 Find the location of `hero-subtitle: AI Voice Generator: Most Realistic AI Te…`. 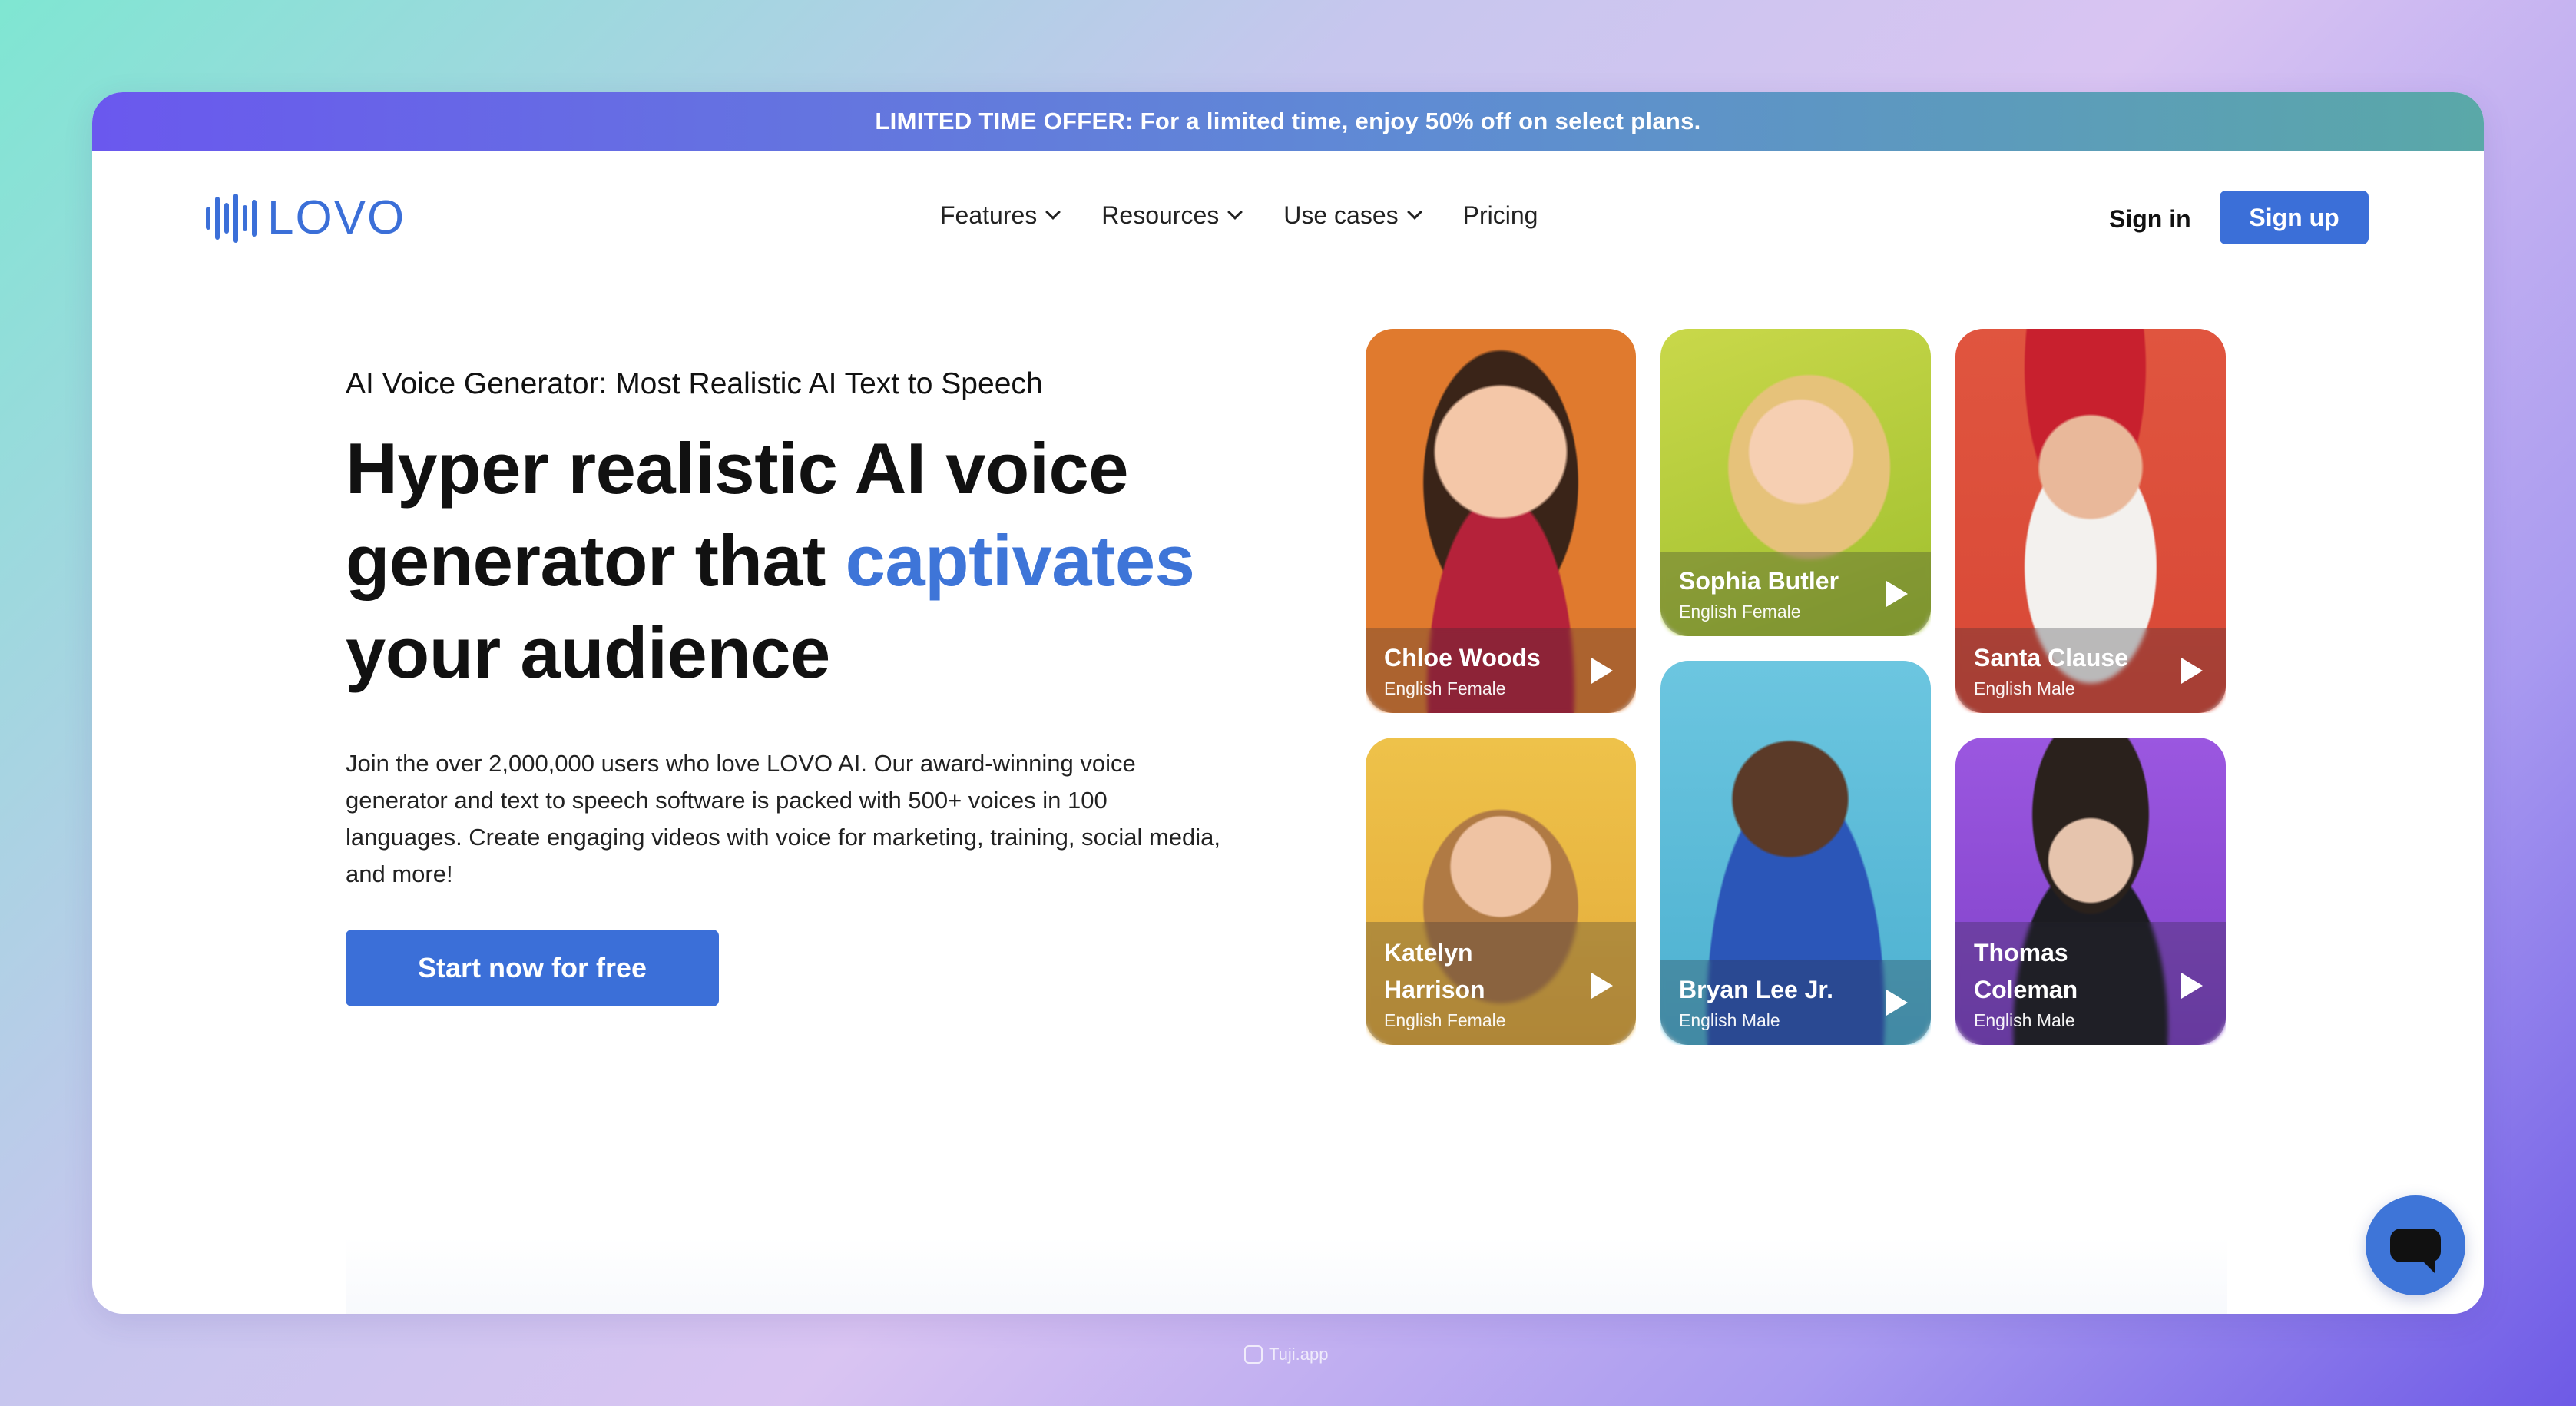

hero-subtitle: AI Voice Generator: Most Realistic AI Te… is located at coordinates (694, 383).